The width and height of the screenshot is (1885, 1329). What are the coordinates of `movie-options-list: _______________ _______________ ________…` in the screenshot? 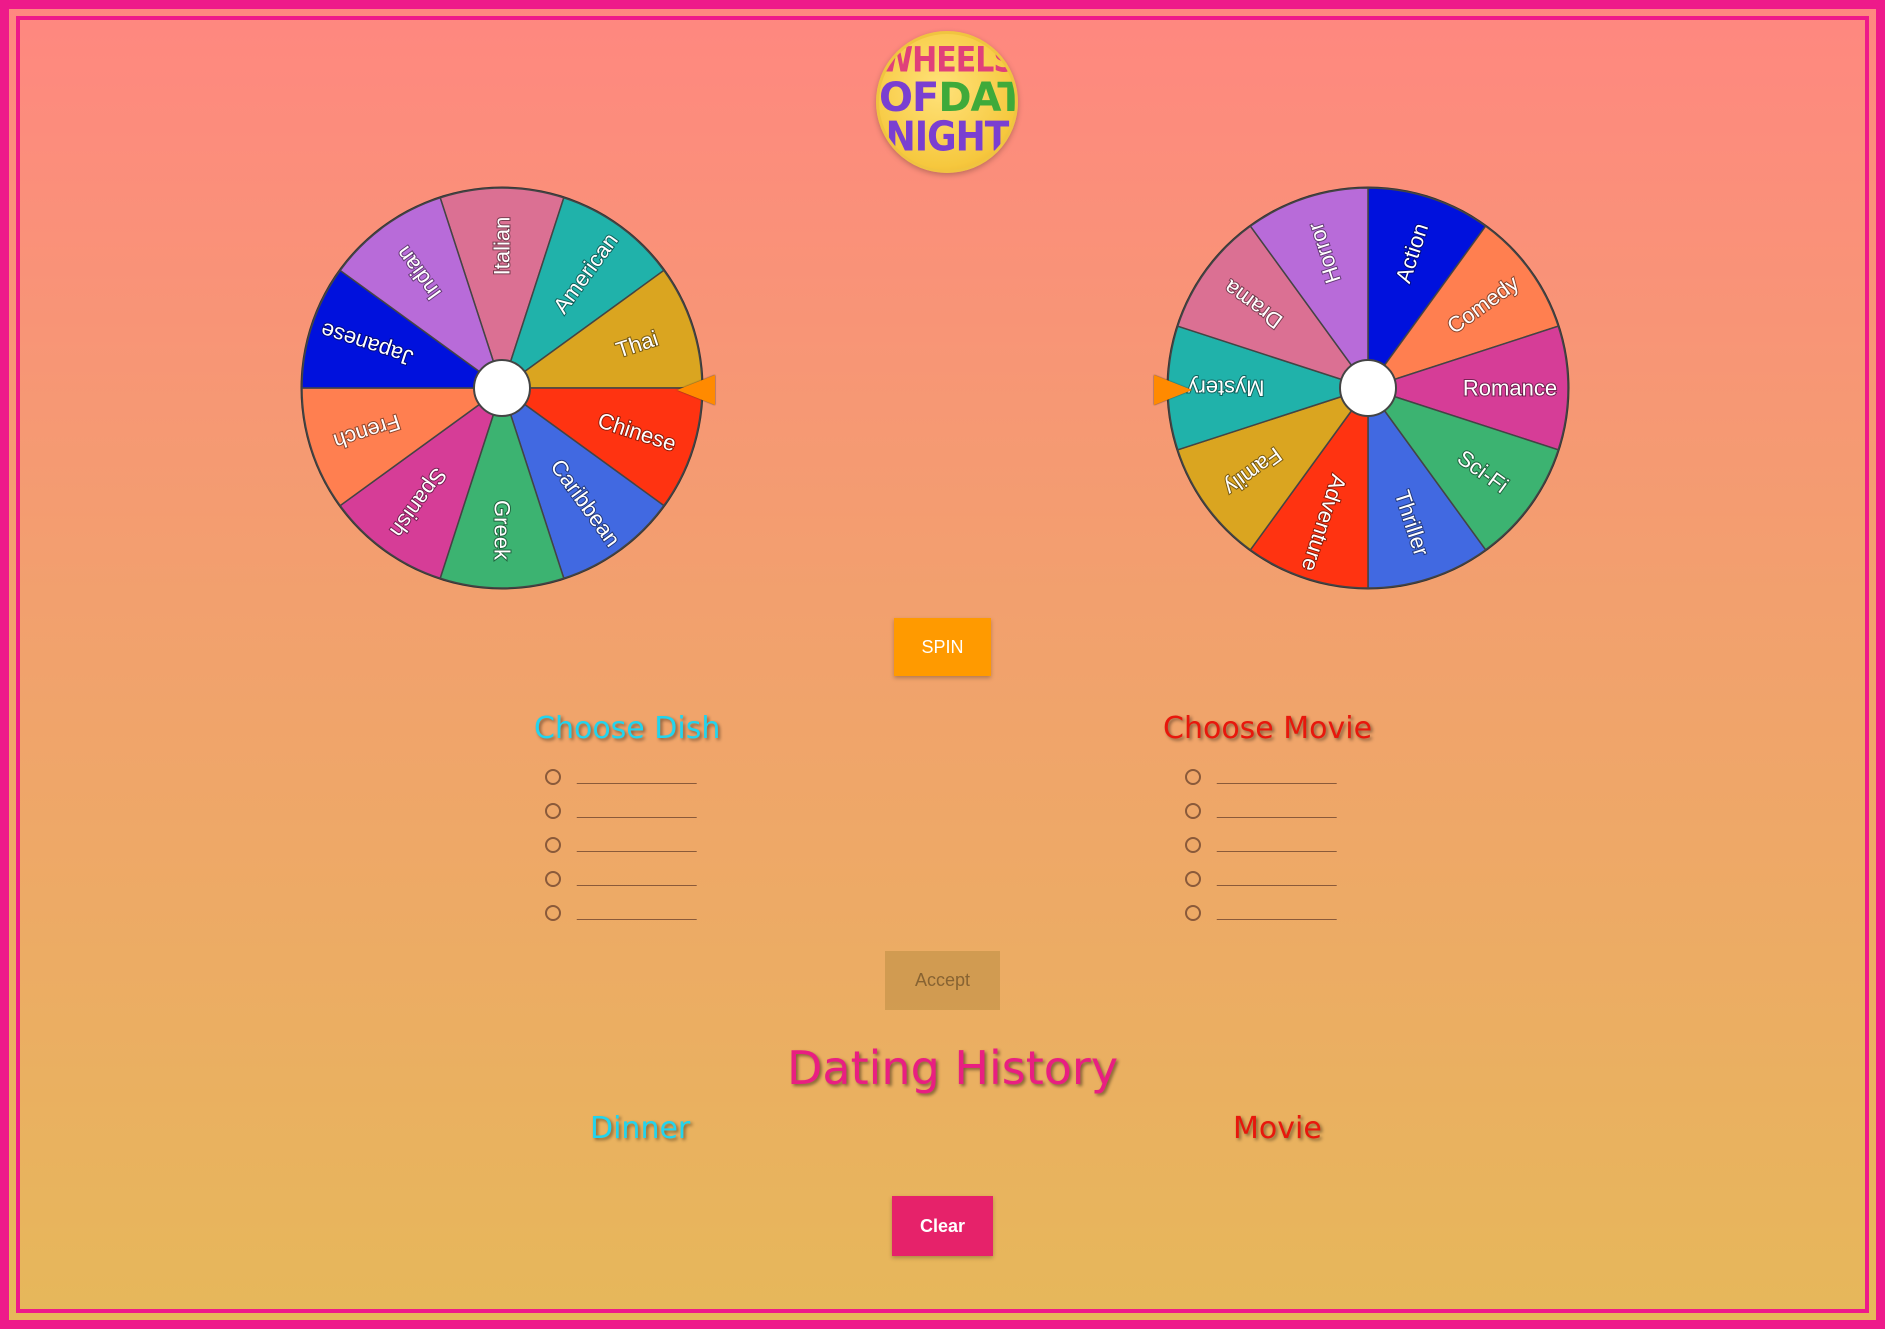 It's located at (1260, 845).